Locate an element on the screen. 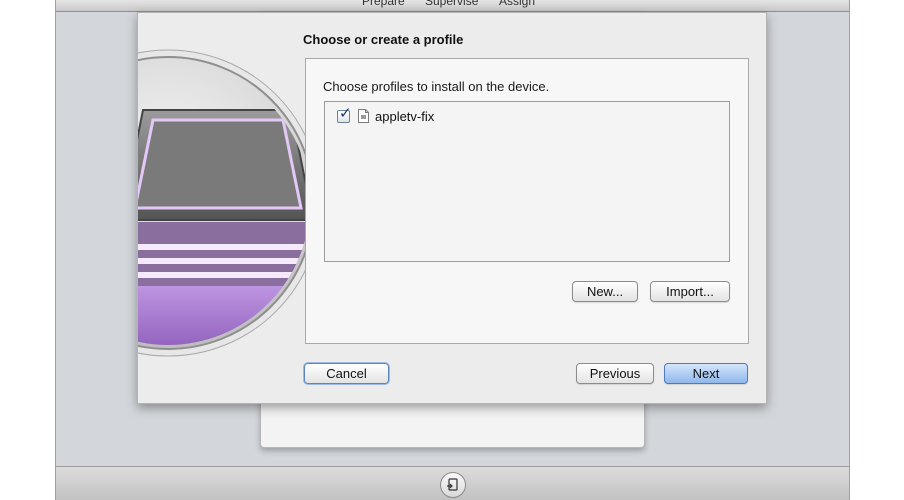 This screenshot has width=904, height=500. sheet-title: Choose or create a profile is located at coordinates (383, 39).